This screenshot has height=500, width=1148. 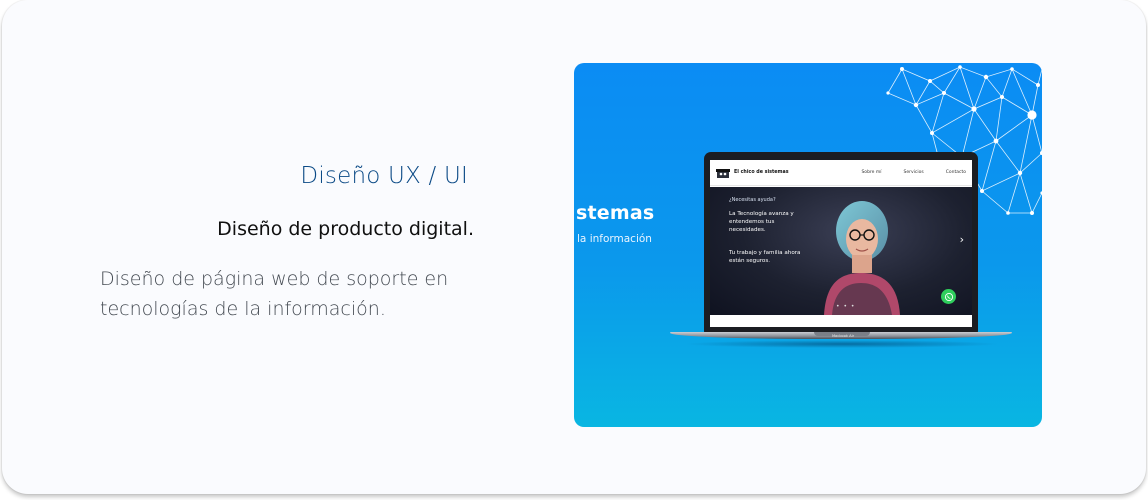 I want to click on hero-person-photo, so click(x=862, y=258).